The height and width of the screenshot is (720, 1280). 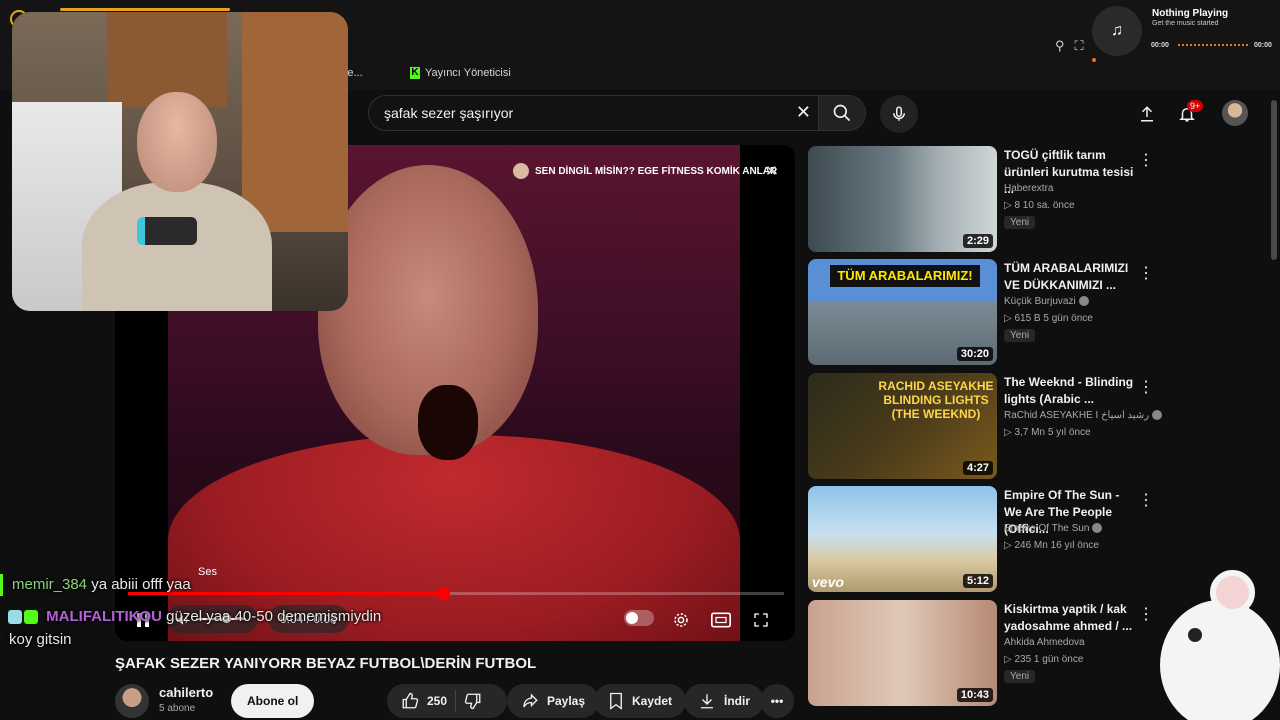 I want to click on notification-badge: 9+, so click(x=1195, y=106).